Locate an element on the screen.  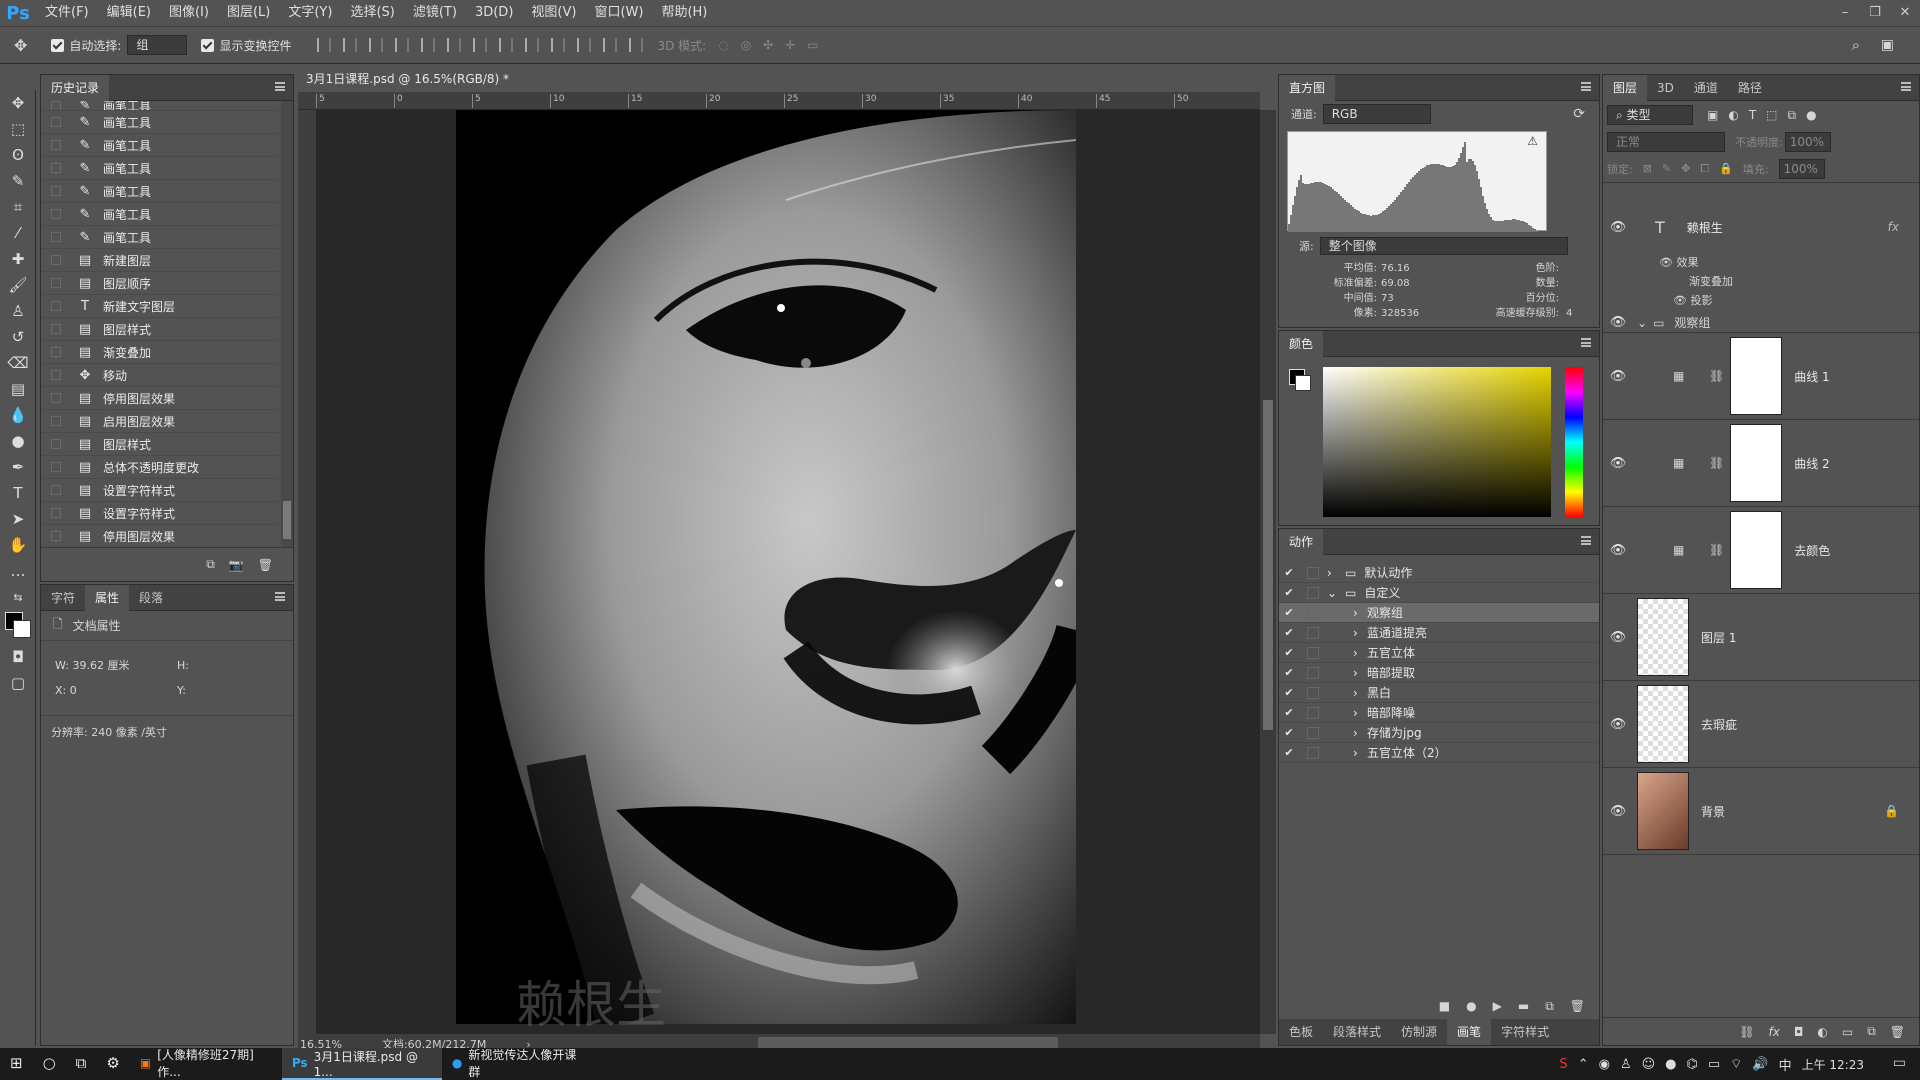
new-action-icon: ⧉ is located at coordinates (1549, 1006).